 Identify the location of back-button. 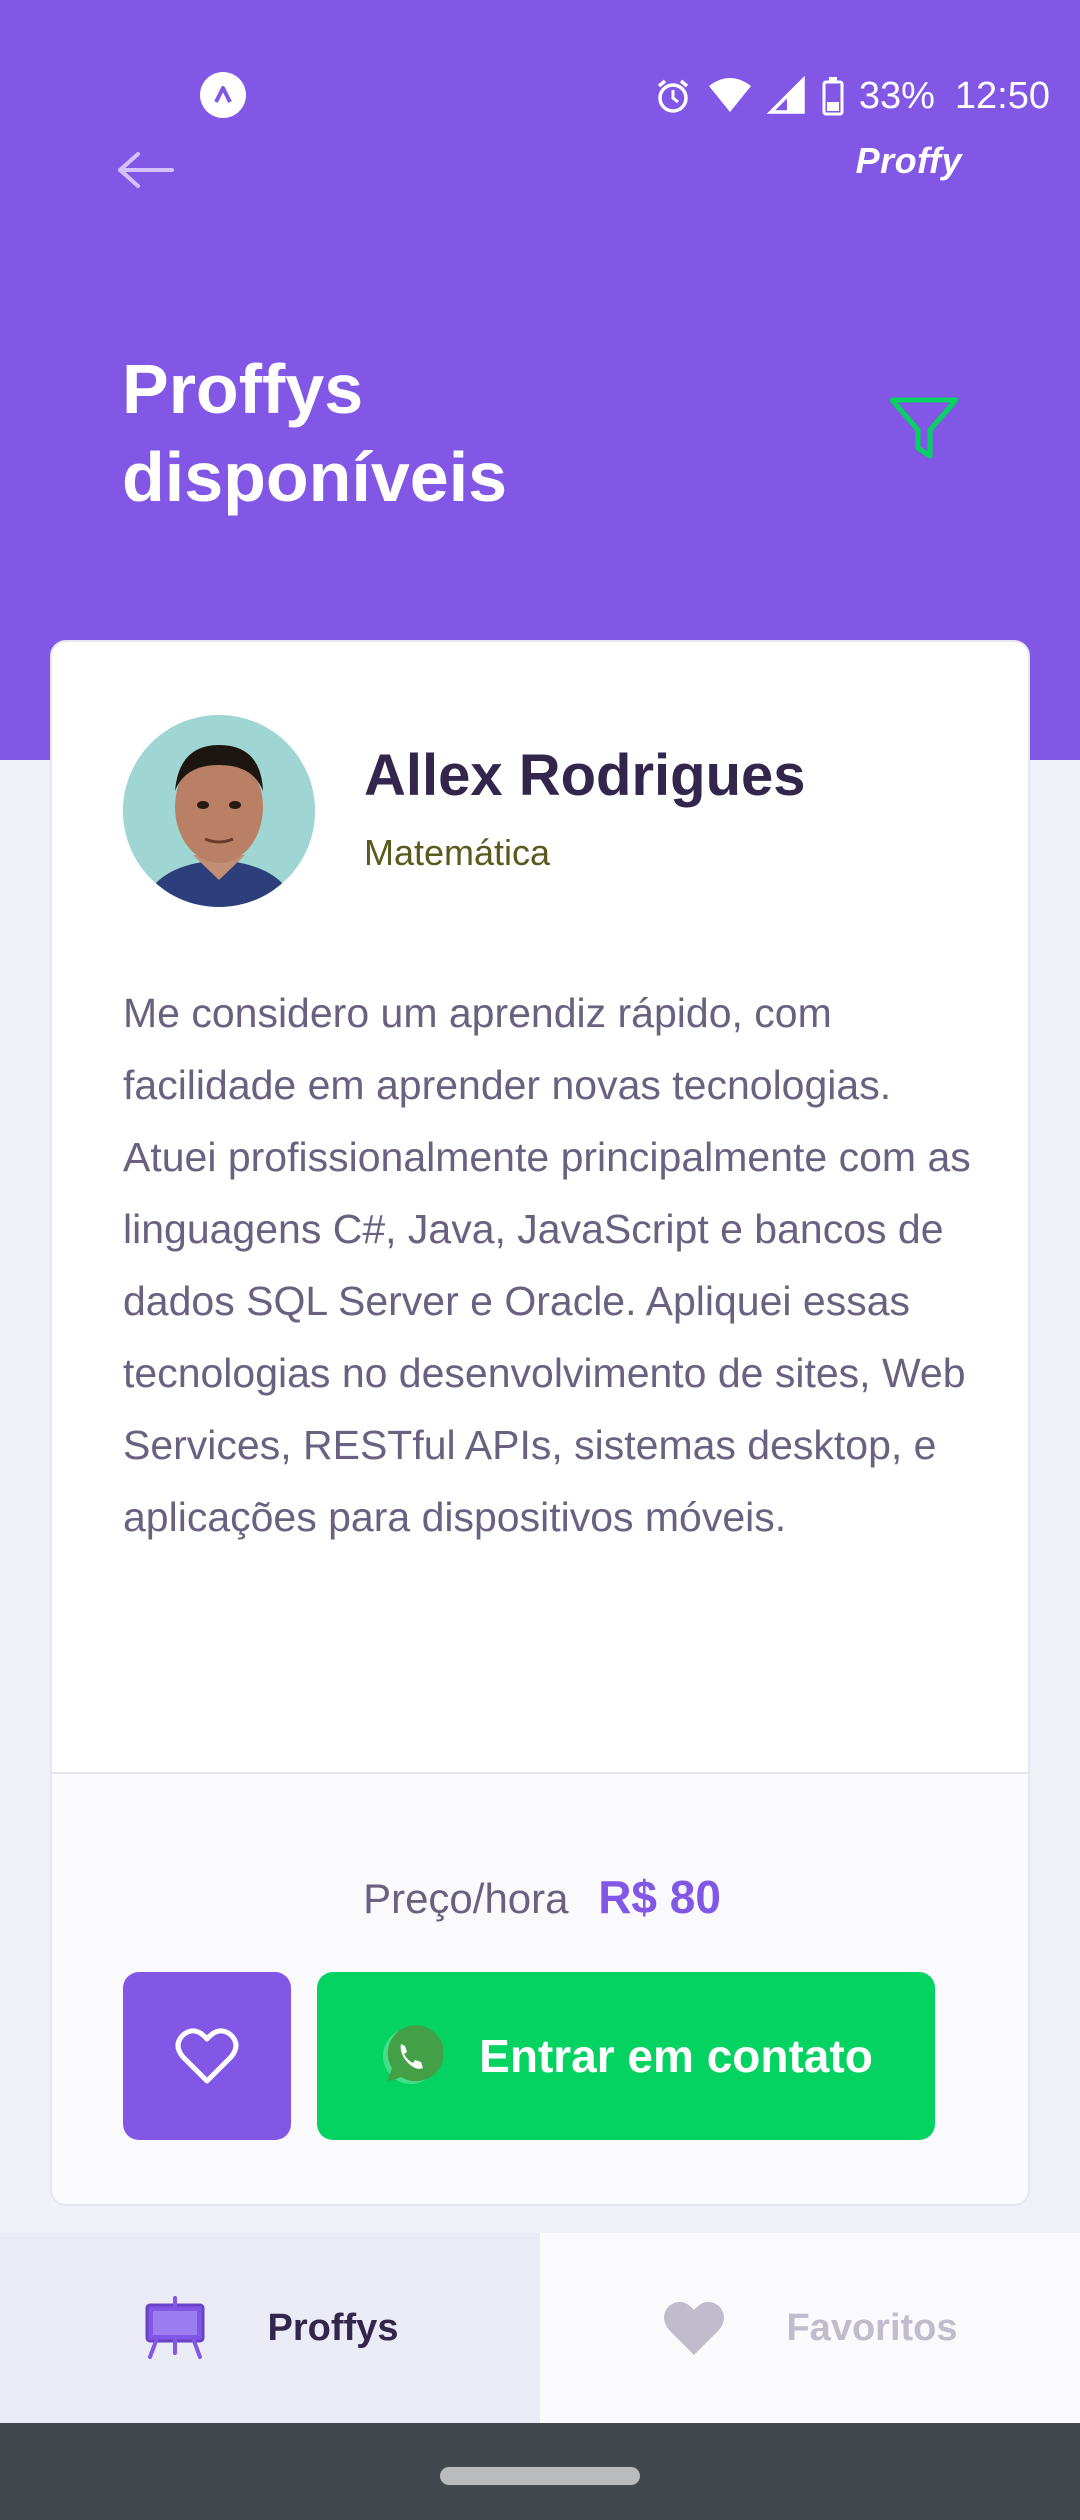
(146, 170).